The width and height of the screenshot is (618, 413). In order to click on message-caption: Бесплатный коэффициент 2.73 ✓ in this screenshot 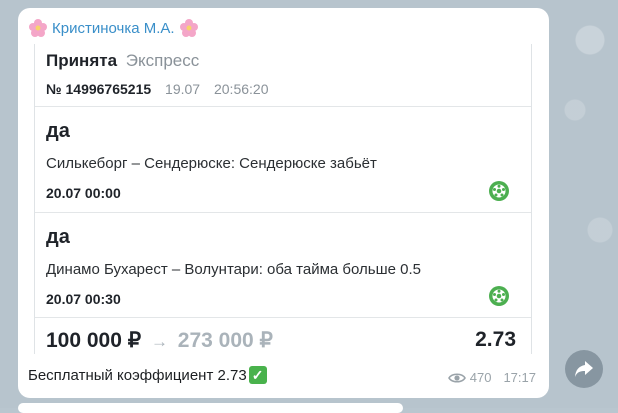, I will do `click(147, 375)`.